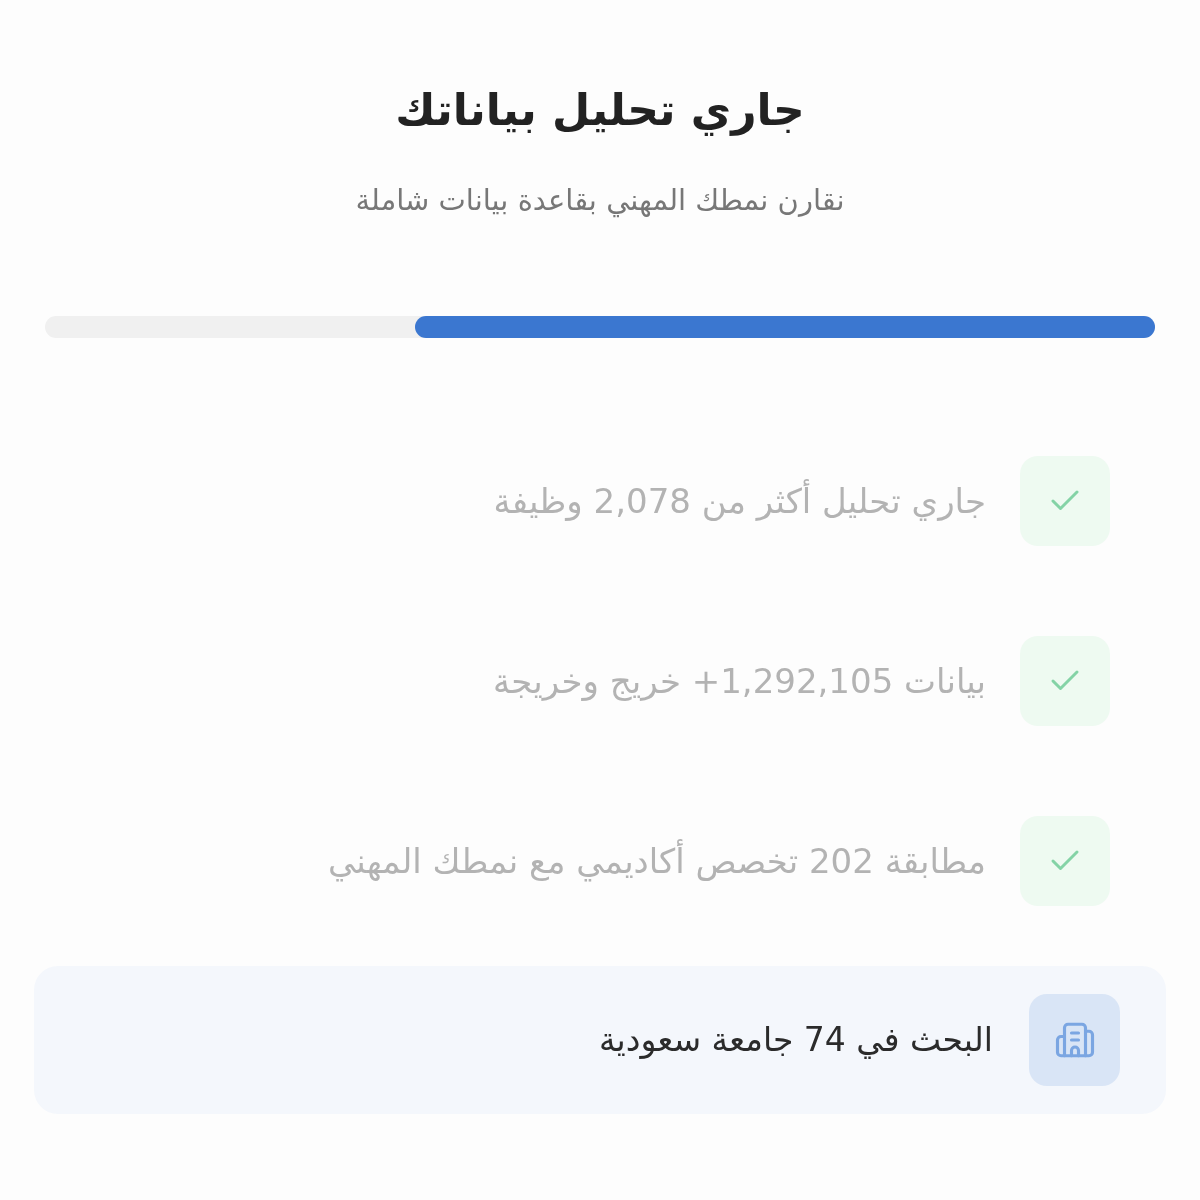 This screenshot has width=1200, height=1200. I want to click on step-label: مطابقة 202 تخصص أكاديمي مع نمطك المهني, so click(657, 861).